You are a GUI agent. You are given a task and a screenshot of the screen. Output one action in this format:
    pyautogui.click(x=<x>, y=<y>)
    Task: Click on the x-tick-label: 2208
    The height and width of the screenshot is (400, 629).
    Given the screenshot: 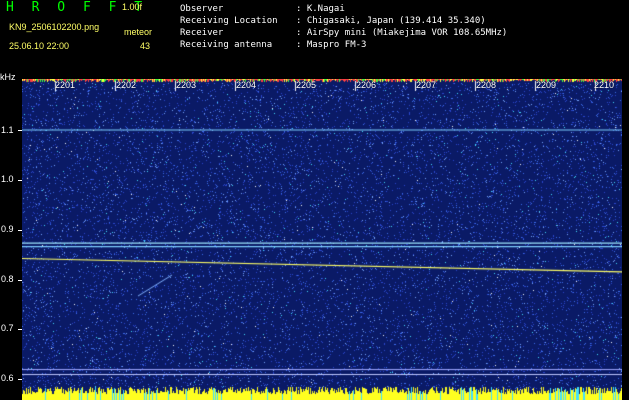 What is the action you would take?
    pyautogui.click(x=486, y=85)
    